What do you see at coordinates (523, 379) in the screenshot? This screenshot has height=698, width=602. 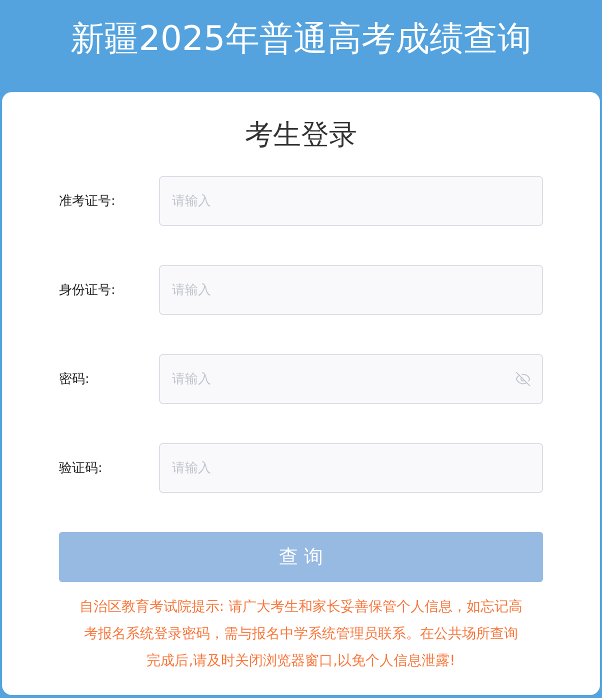 I see `eye-off-icon` at bounding box center [523, 379].